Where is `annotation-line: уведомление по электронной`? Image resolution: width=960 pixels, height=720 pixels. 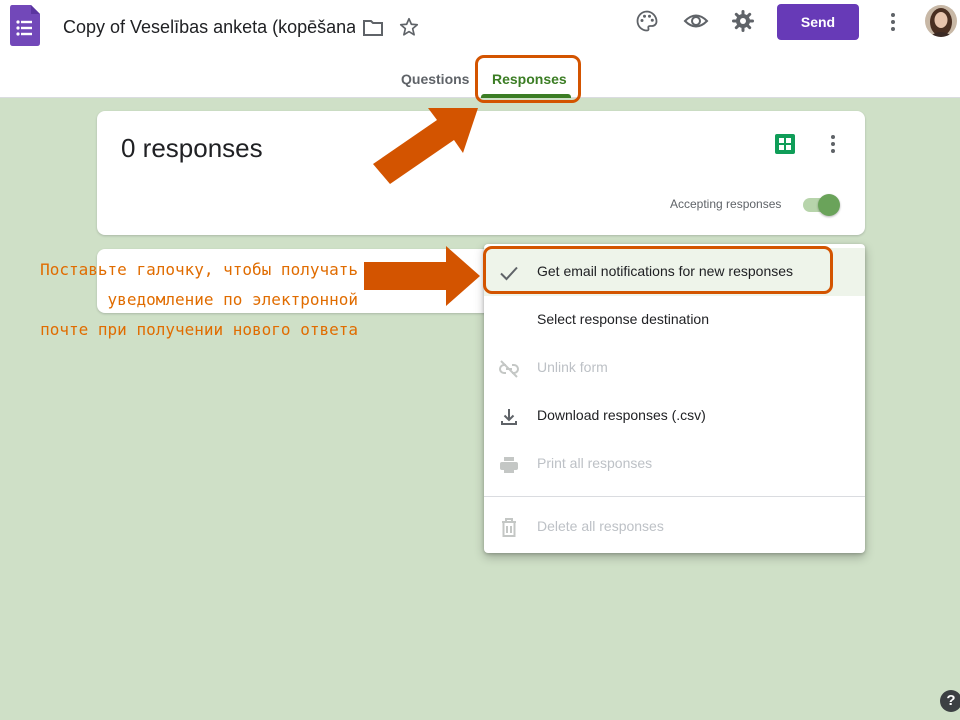
annotation-line: уведомление по электронной is located at coordinates (232, 299).